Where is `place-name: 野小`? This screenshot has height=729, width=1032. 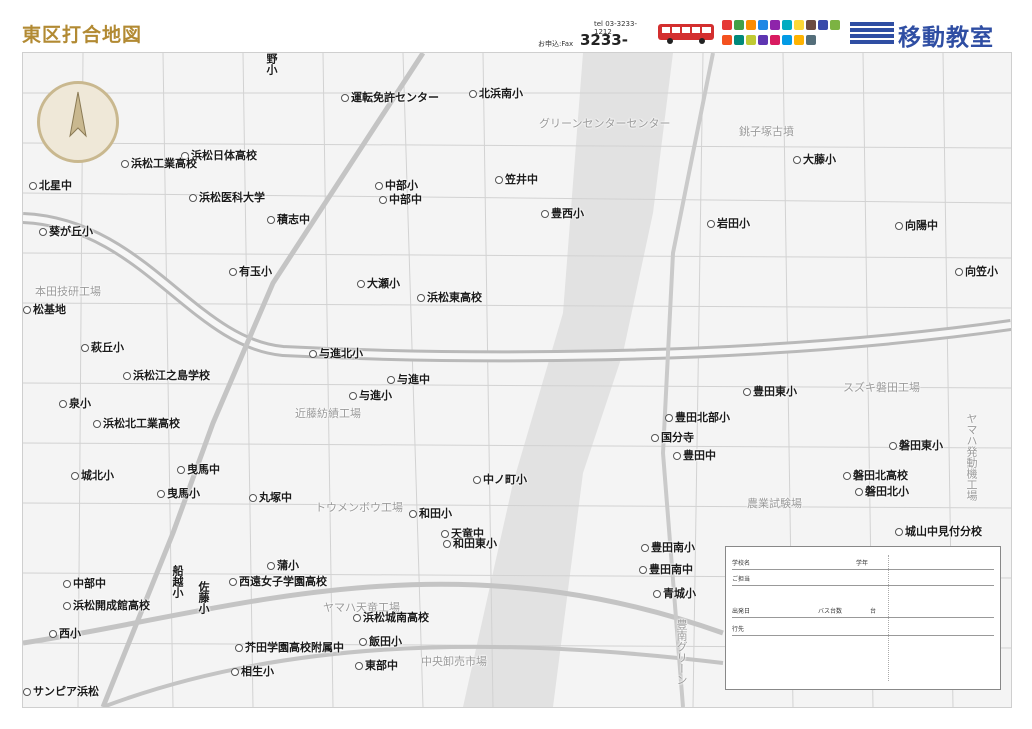
place-name: 野小 is located at coordinates (271, 64).